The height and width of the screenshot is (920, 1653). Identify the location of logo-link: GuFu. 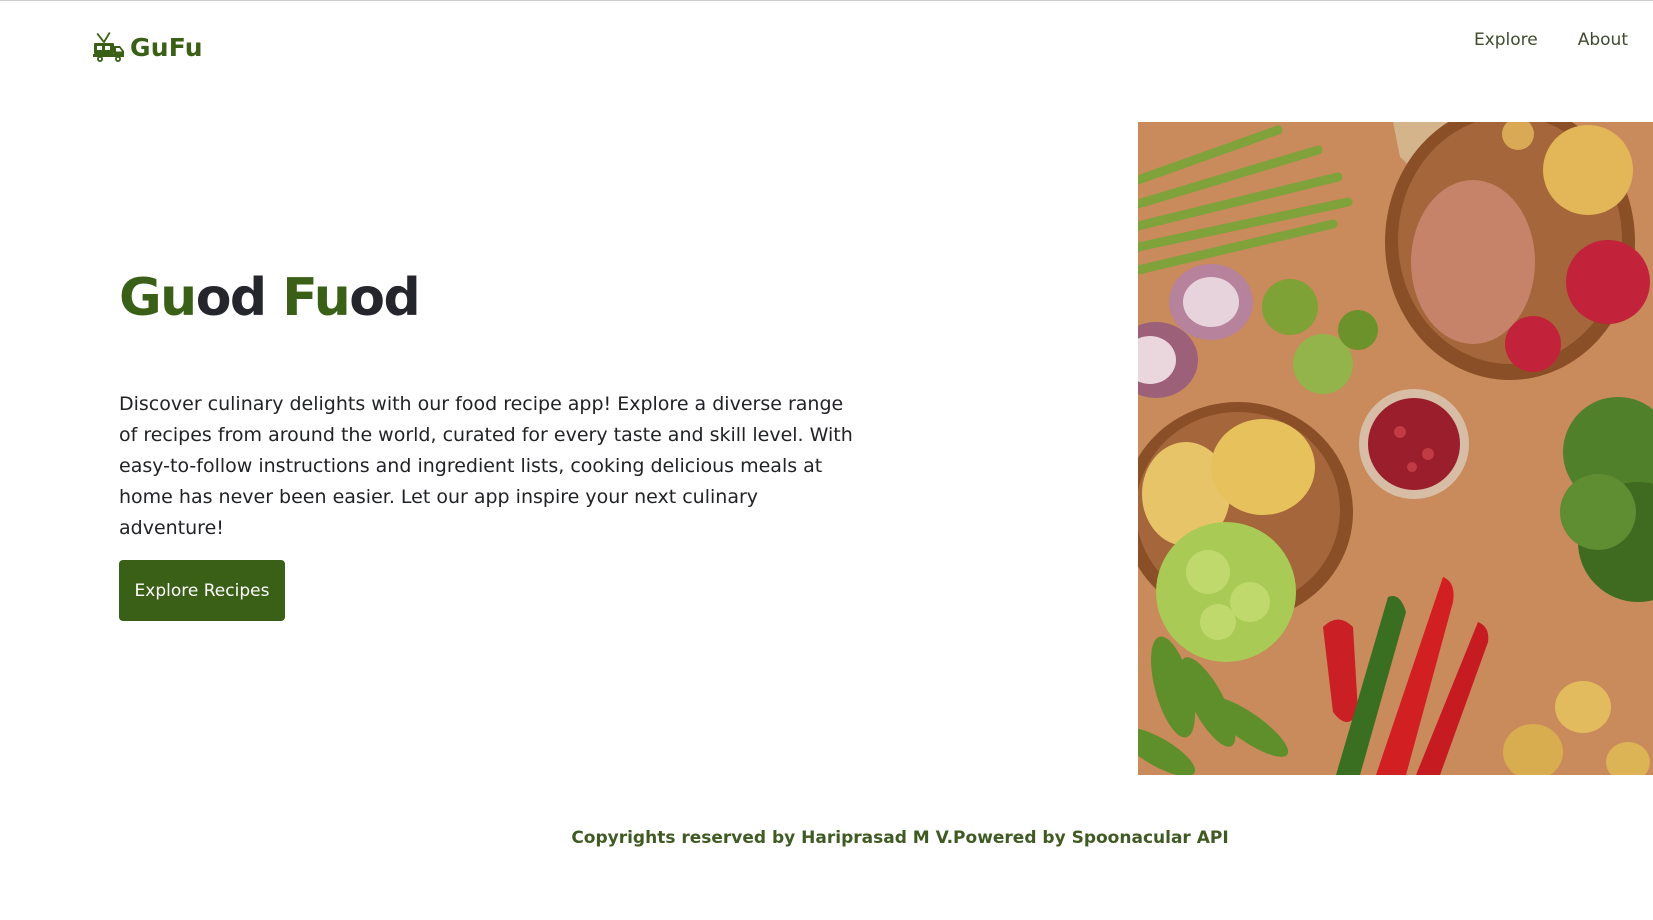
(147, 47).